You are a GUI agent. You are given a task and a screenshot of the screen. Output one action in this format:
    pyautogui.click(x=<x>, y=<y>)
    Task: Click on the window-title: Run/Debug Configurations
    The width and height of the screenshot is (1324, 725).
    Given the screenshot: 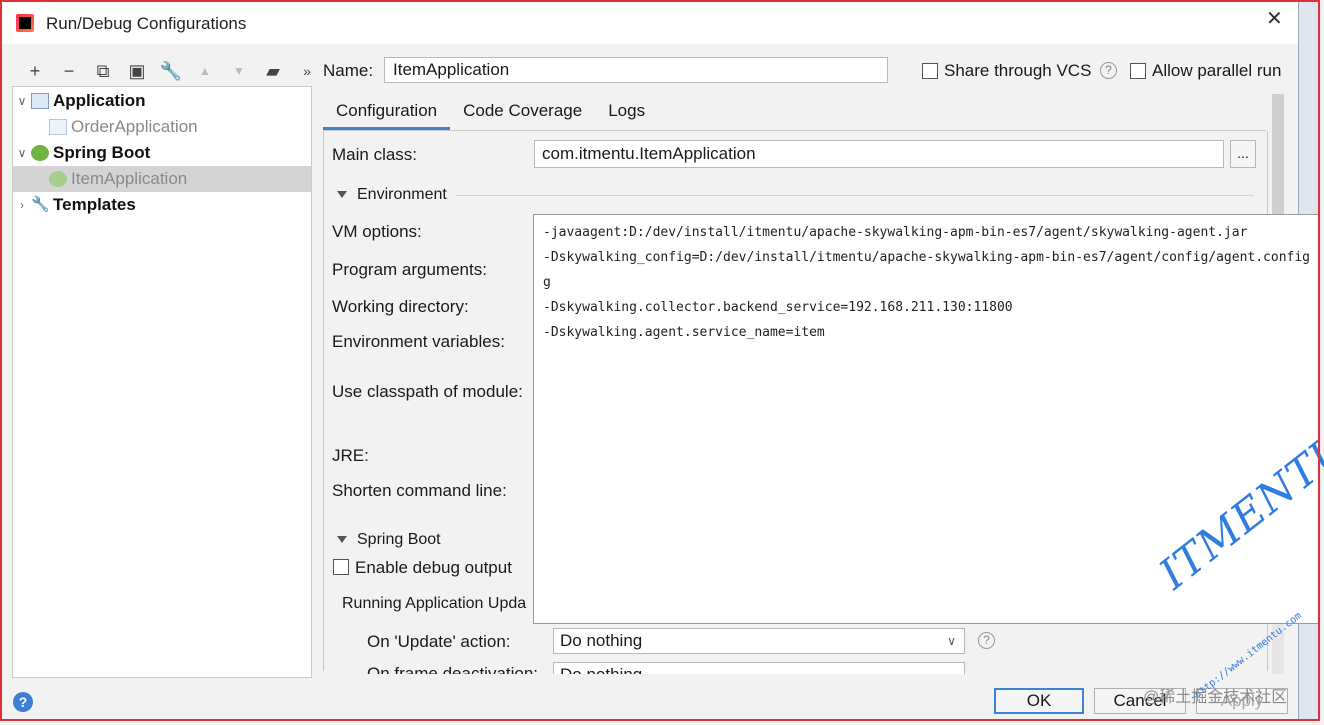 What is the action you would take?
    pyautogui.click(x=146, y=23)
    